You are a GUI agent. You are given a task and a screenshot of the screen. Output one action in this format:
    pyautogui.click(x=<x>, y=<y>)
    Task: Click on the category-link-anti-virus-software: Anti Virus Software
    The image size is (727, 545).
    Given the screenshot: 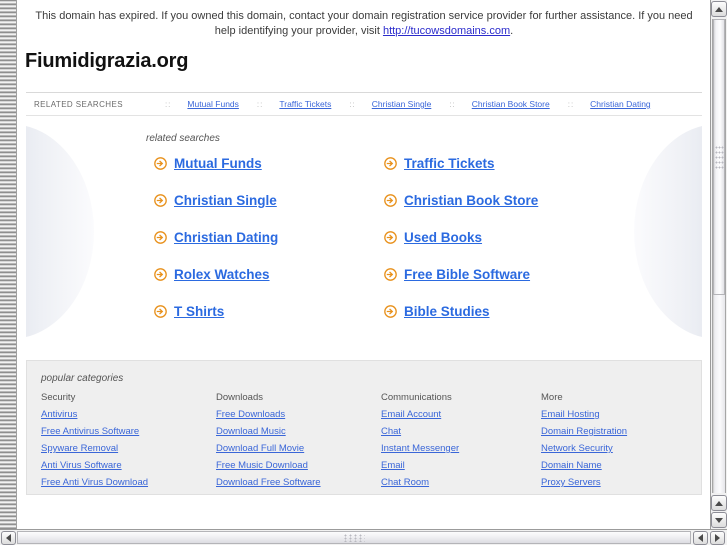 What is the action you would take?
    pyautogui.click(x=128, y=465)
    